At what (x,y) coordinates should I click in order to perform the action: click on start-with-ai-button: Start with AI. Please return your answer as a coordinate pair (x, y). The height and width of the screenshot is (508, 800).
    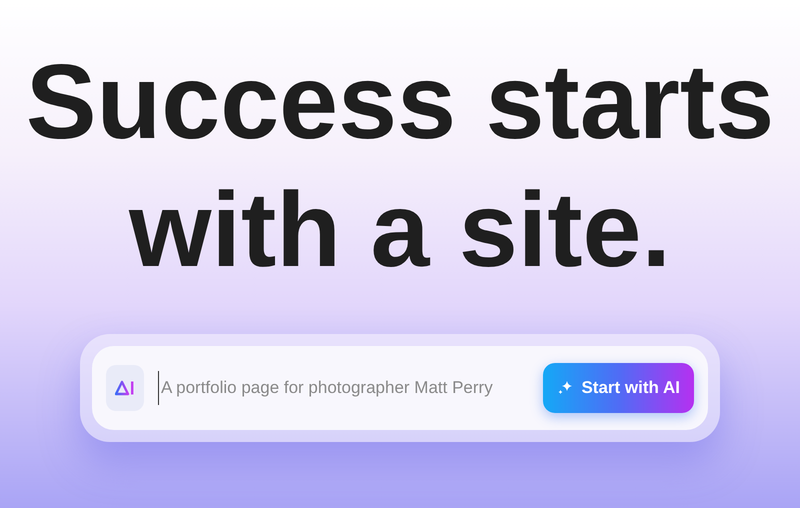
    Looking at the image, I should click on (618, 388).